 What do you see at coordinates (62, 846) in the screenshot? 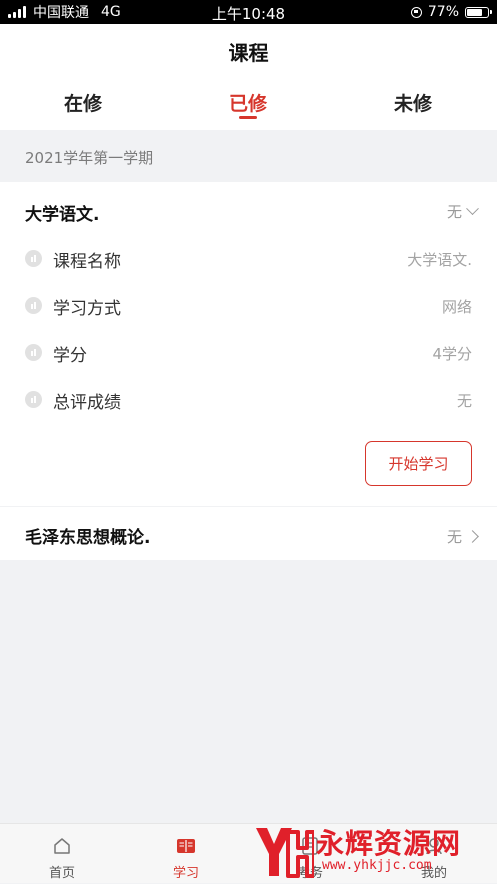
I see `home-icon` at bounding box center [62, 846].